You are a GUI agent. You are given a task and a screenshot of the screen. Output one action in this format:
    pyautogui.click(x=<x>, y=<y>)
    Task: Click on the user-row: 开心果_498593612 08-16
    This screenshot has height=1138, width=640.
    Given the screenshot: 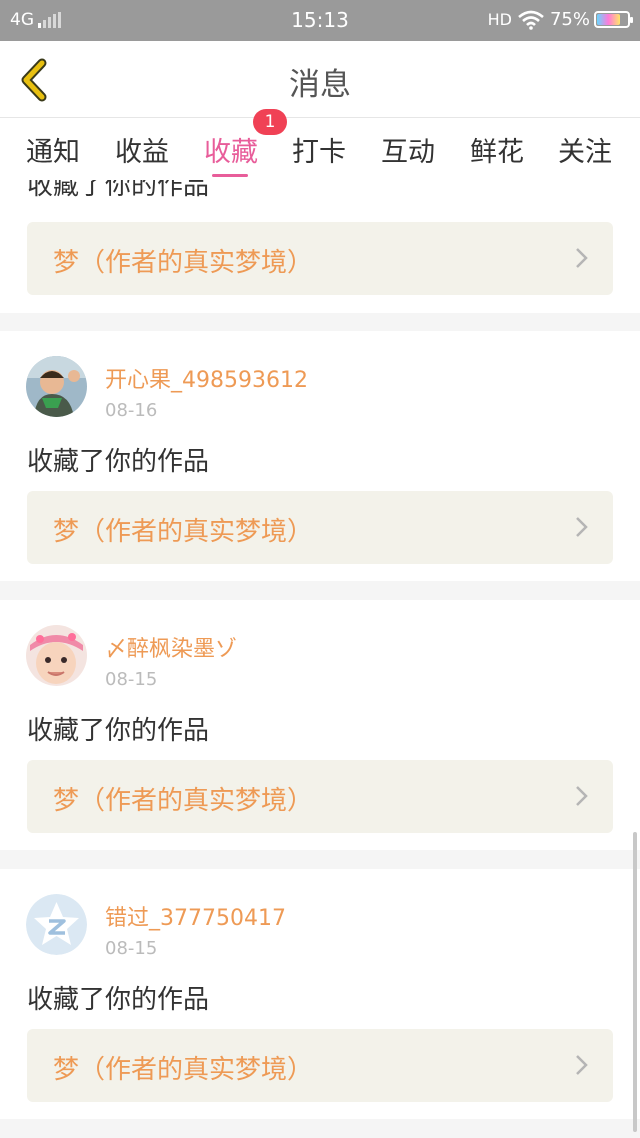 What is the action you would take?
    pyautogui.click(x=167, y=388)
    